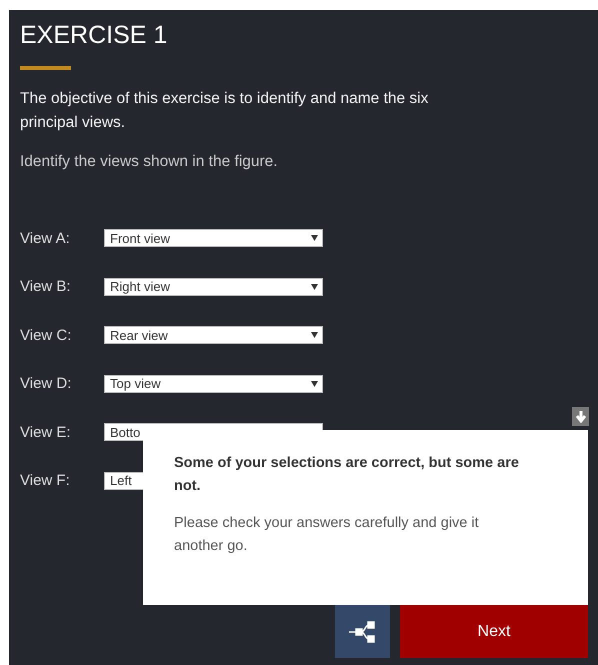  What do you see at coordinates (327, 535) in the screenshot?
I see `feedback-message: Please check your answers carefully and give it another go.` at bounding box center [327, 535].